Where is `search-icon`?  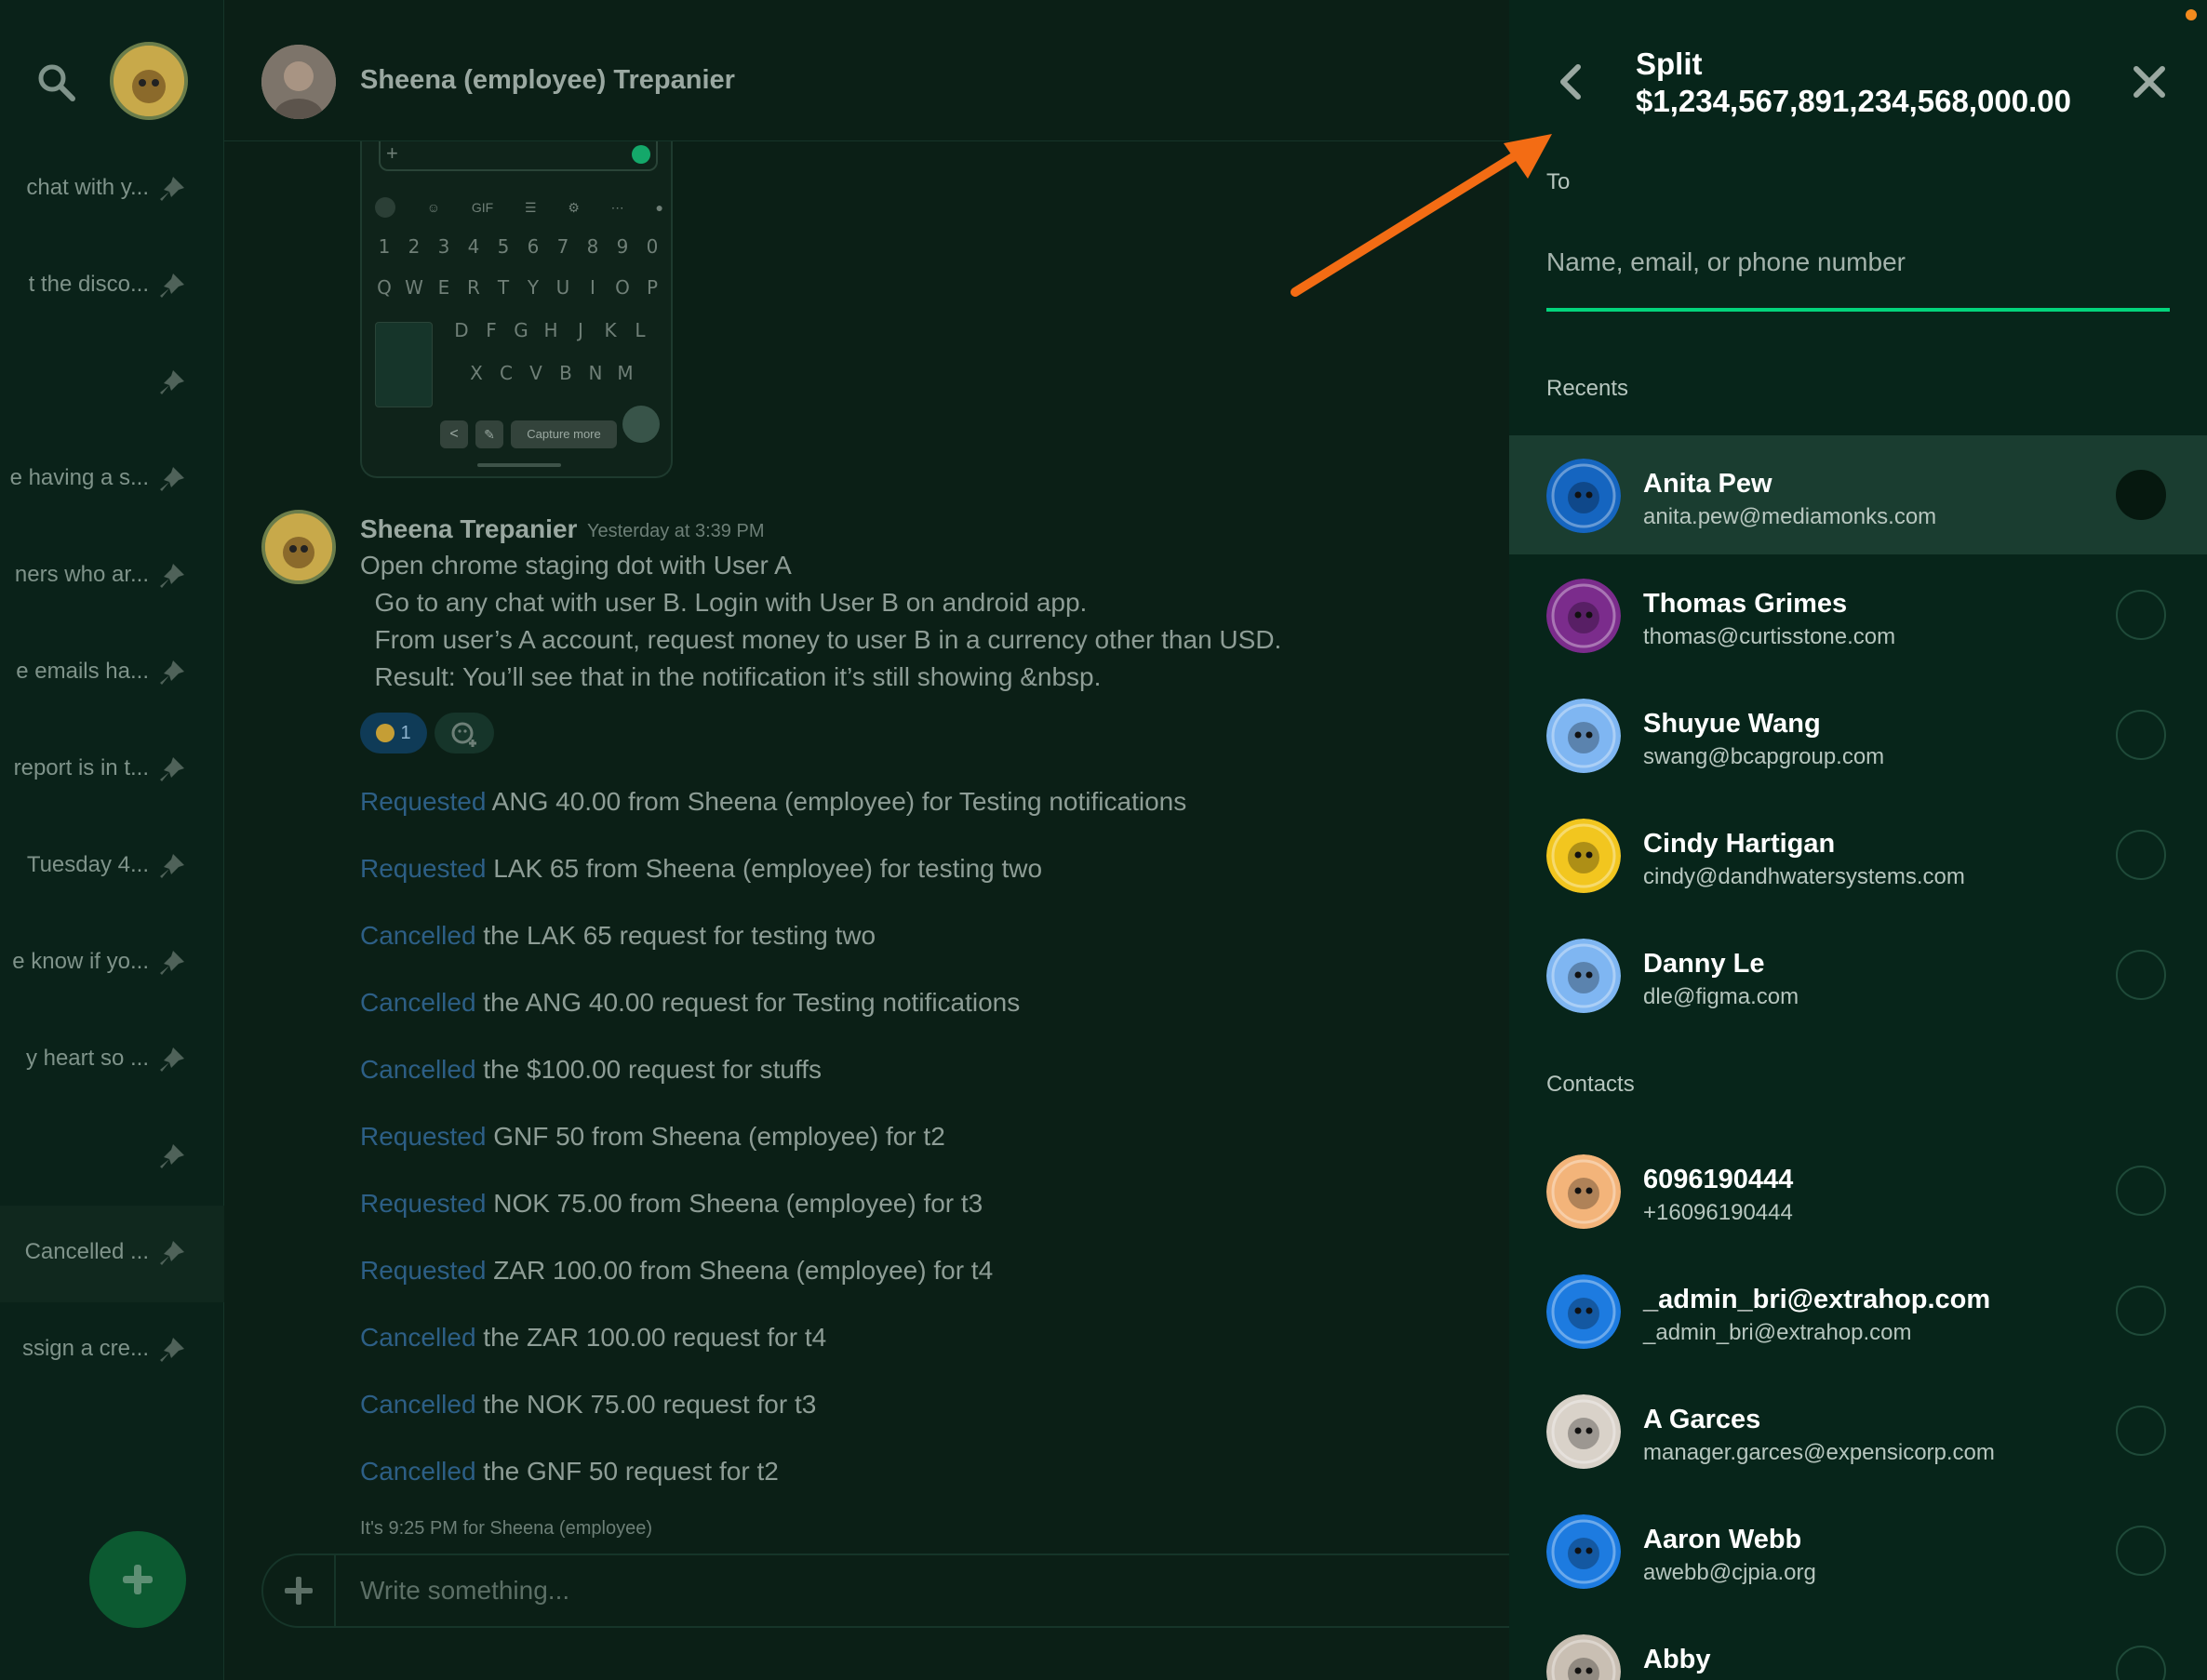
search-icon is located at coordinates (56, 81).